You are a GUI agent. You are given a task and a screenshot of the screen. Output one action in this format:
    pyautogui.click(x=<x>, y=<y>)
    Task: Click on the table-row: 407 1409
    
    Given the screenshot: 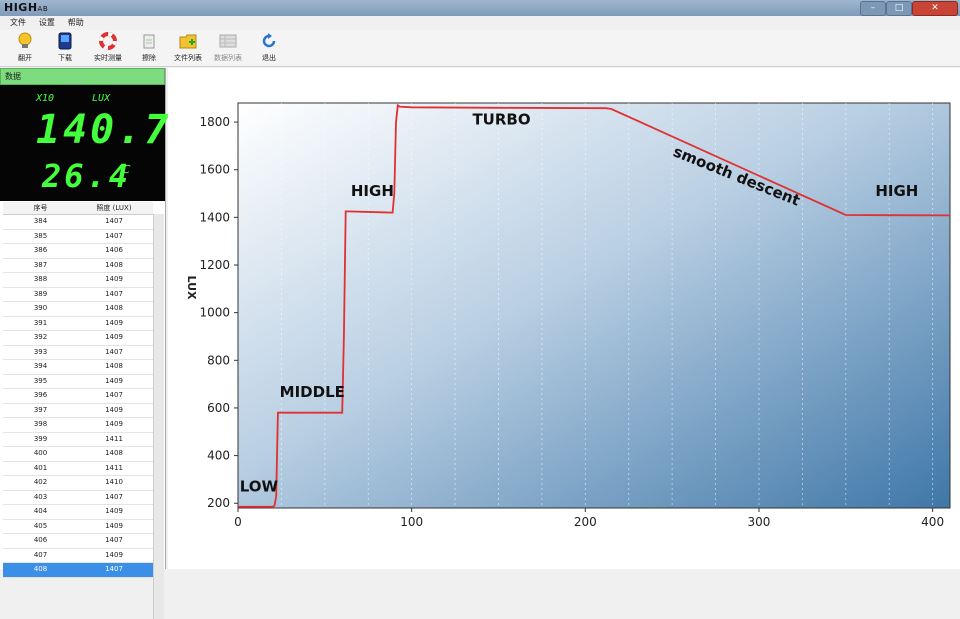 What is the action you would take?
    pyautogui.click(x=78, y=556)
    